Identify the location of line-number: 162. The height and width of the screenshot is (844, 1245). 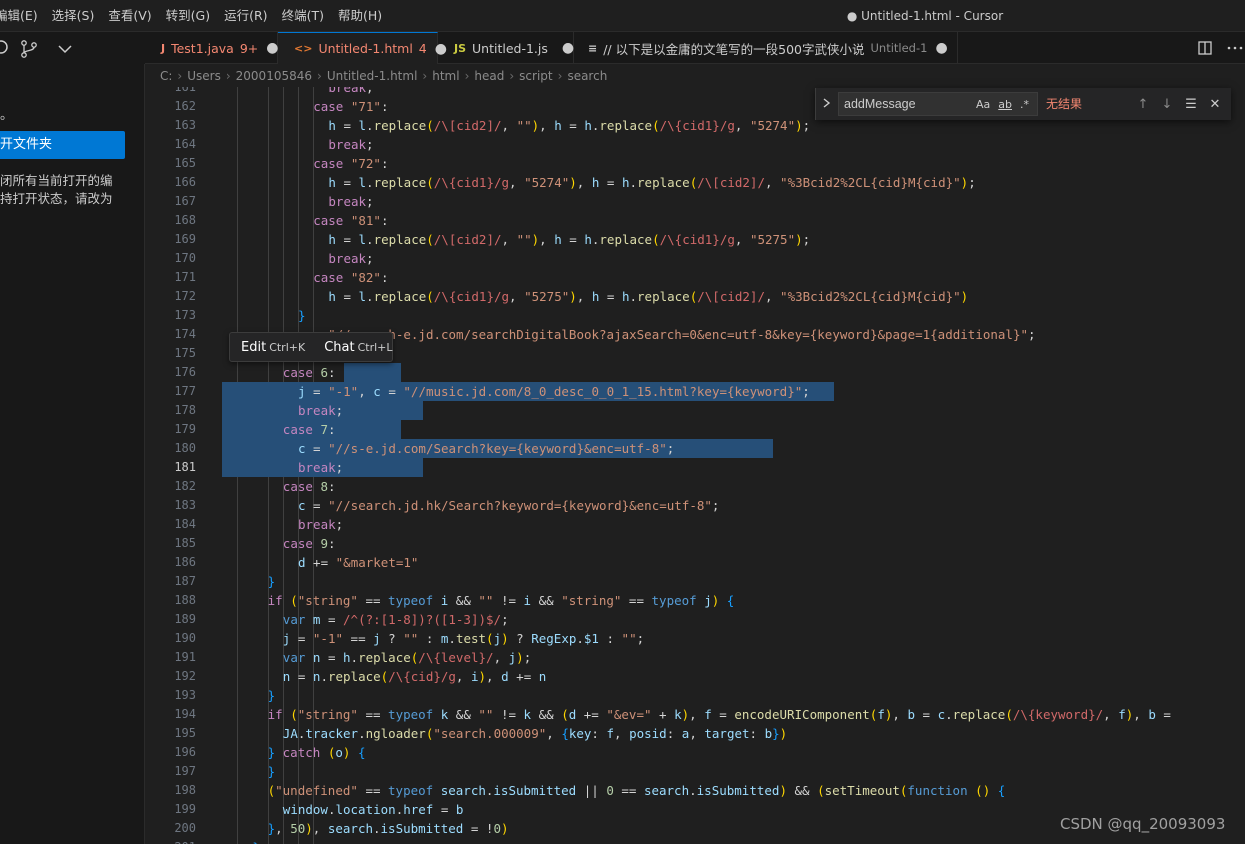
(171, 106).